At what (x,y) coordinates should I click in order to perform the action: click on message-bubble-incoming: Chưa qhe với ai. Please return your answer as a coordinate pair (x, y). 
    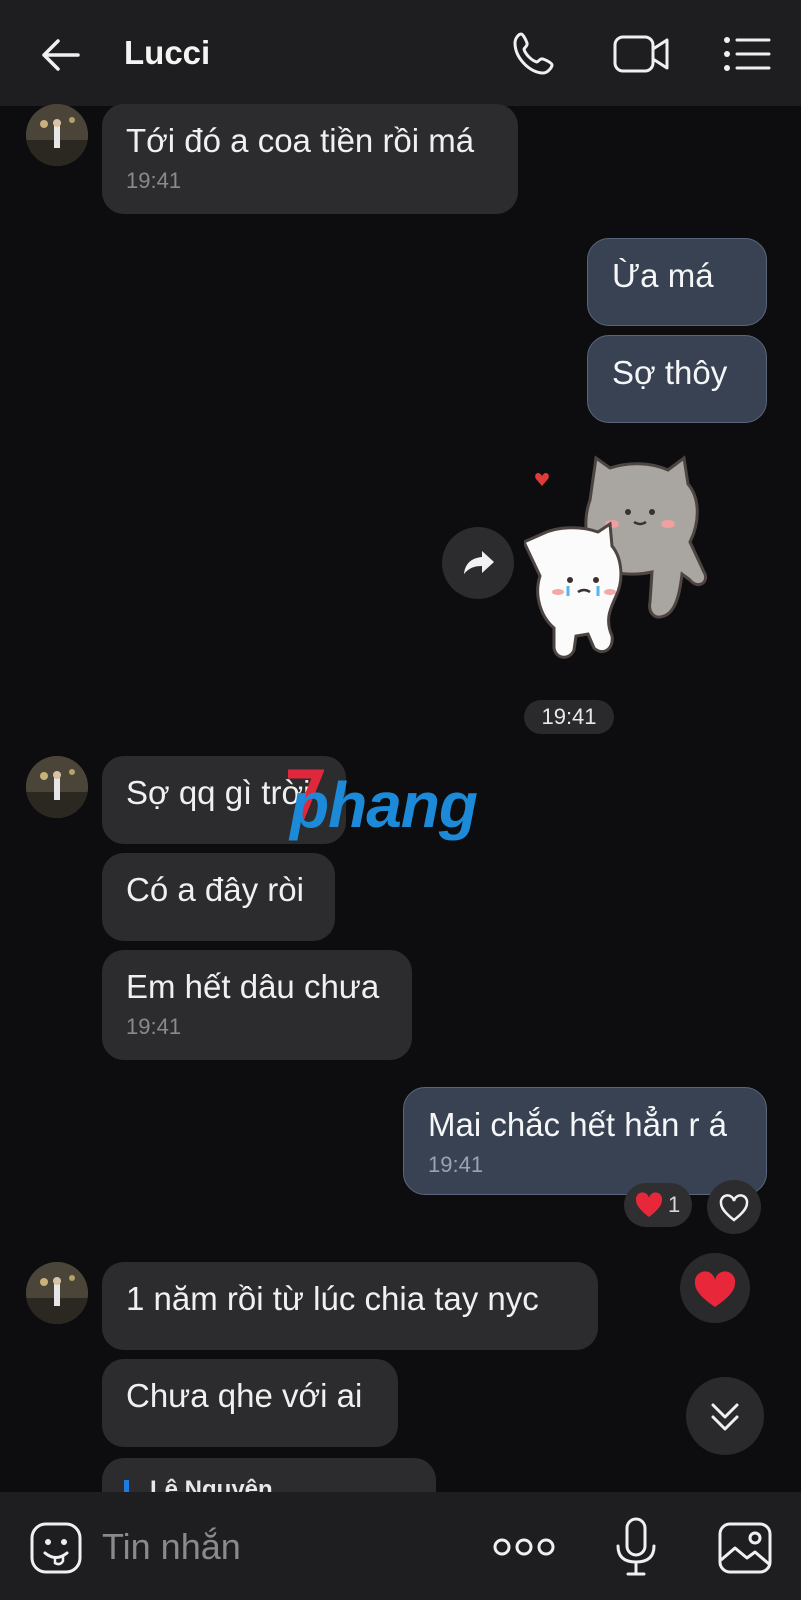
    Looking at the image, I should click on (250, 1403).